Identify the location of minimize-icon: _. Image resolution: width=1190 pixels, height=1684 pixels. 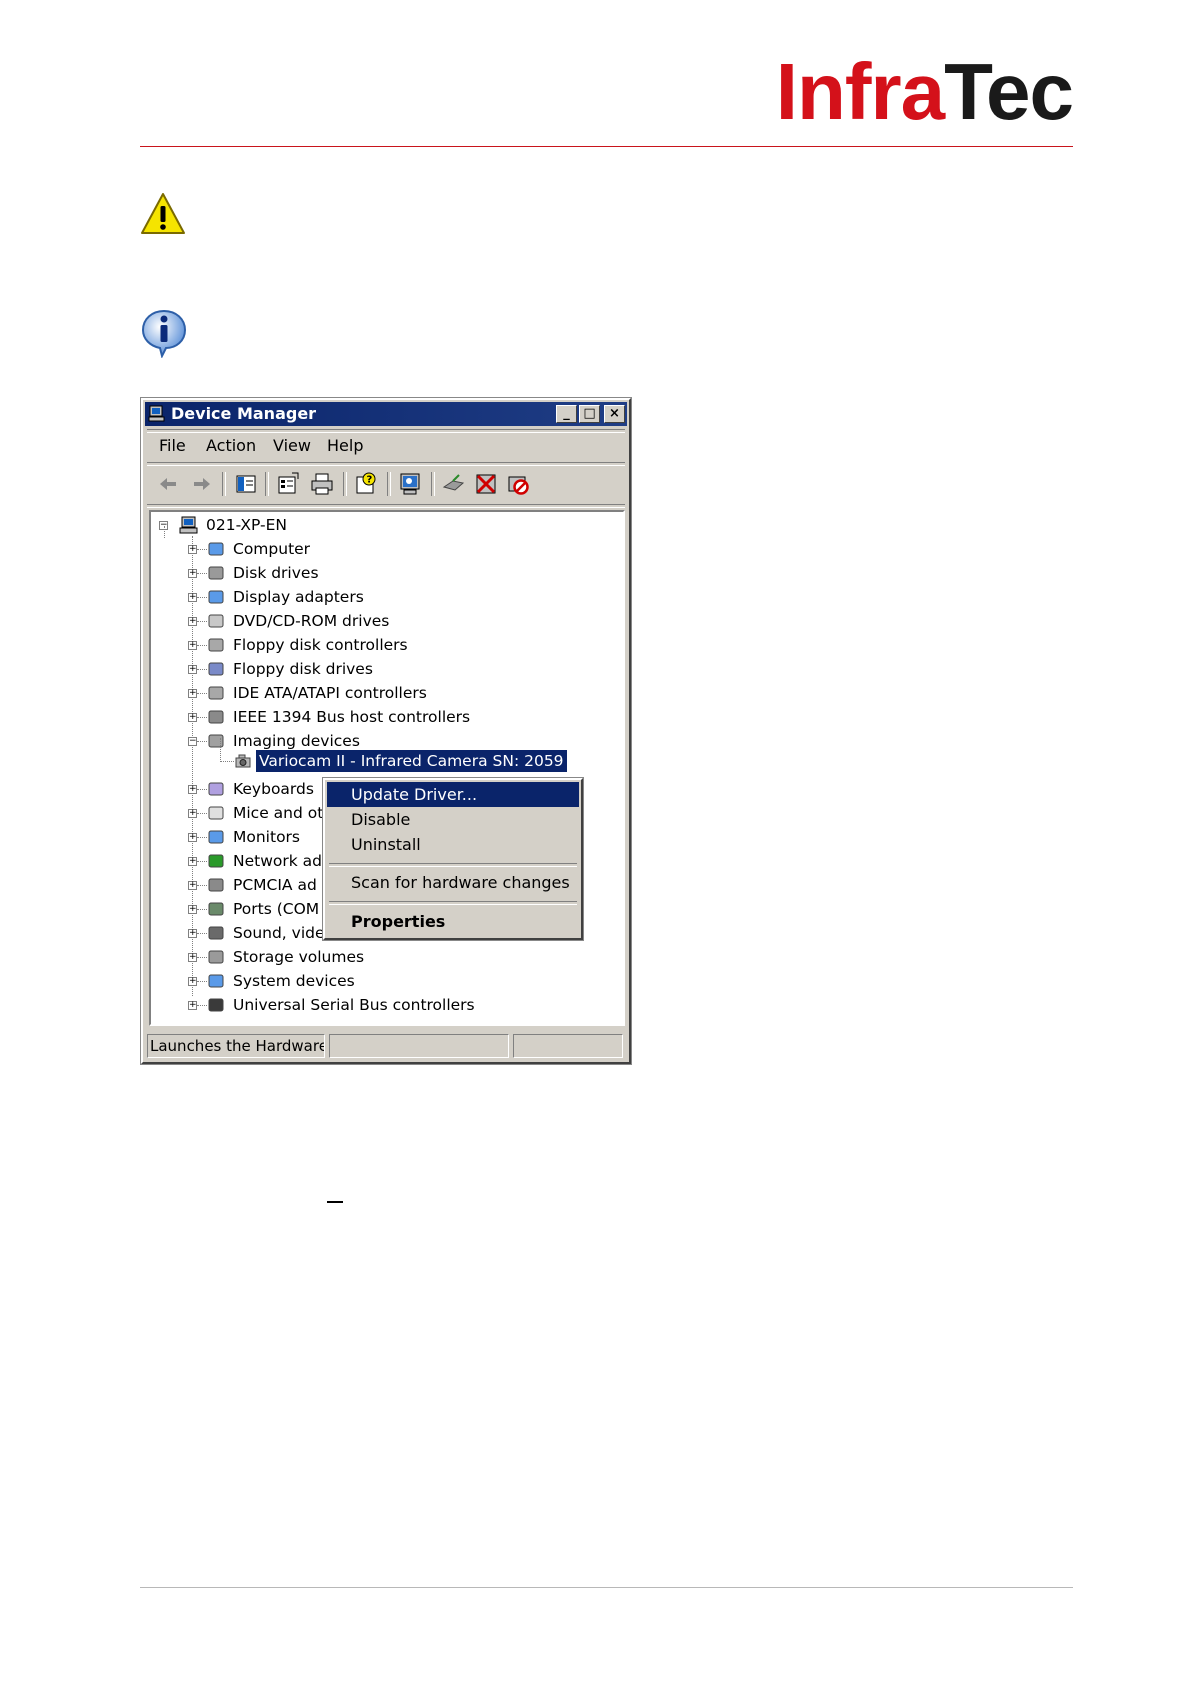
(566, 413).